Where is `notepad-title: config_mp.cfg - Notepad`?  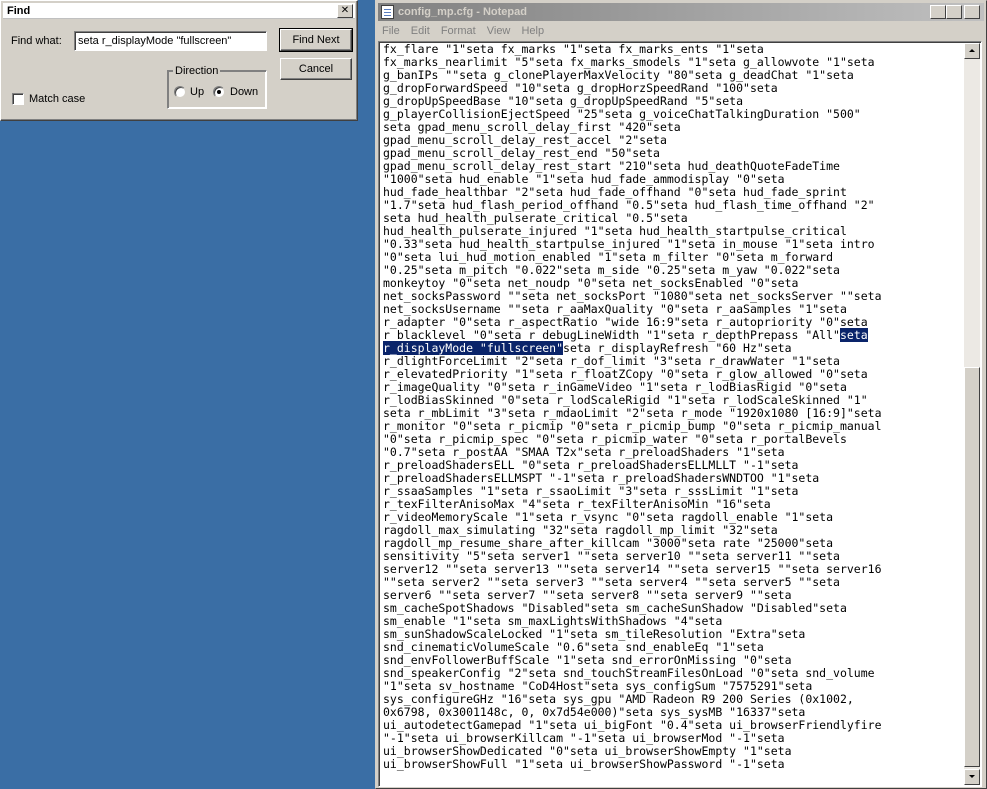 notepad-title: config_mp.cfg - Notepad is located at coordinates (462, 12).